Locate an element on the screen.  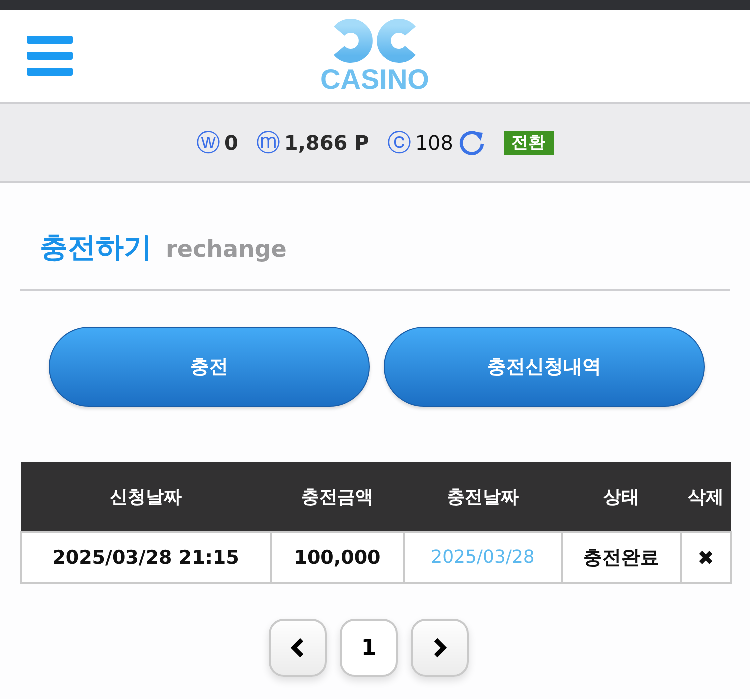
menu-icon is located at coordinates (50, 56).